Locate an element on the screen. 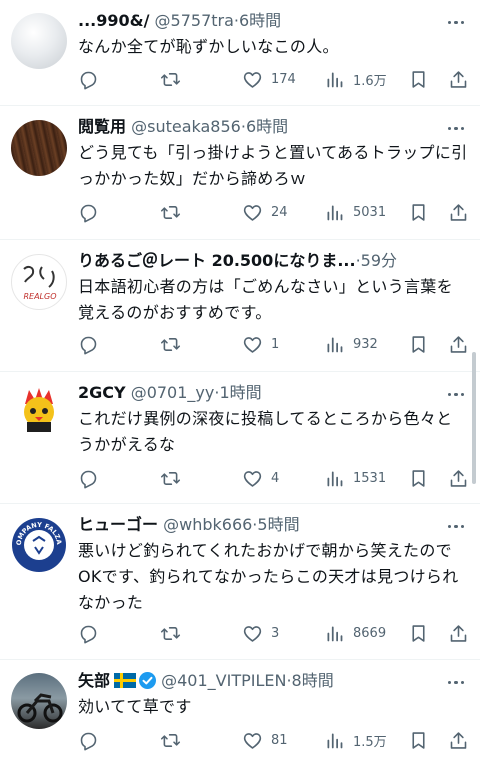 The width and height of the screenshot is (480, 764). timestamp: 8時間 is located at coordinates (313, 680).